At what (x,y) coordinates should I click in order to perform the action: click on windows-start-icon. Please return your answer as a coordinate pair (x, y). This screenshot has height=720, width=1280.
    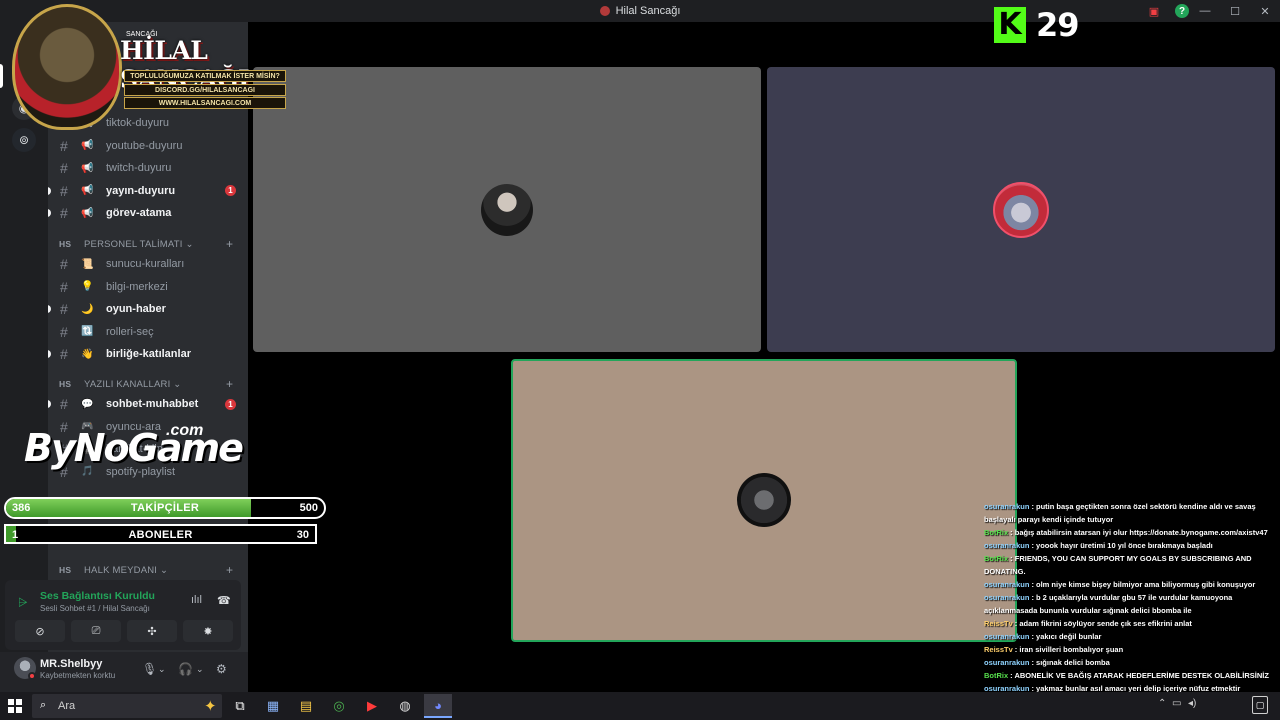
    Looking at the image, I should click on (15, 706).